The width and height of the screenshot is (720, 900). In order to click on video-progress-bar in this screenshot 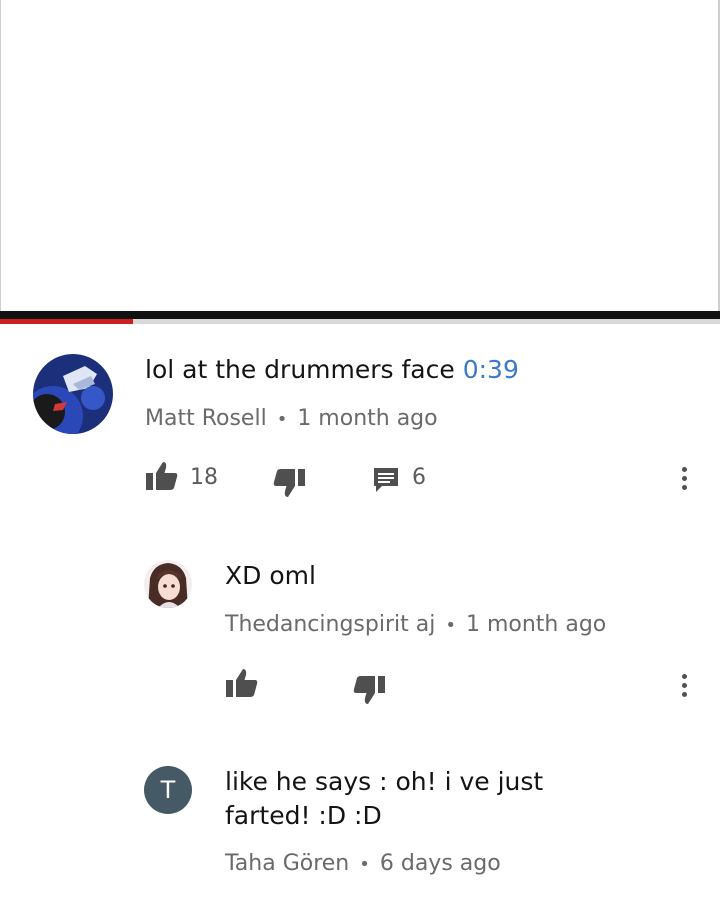, I will do `click(360, 321)`.